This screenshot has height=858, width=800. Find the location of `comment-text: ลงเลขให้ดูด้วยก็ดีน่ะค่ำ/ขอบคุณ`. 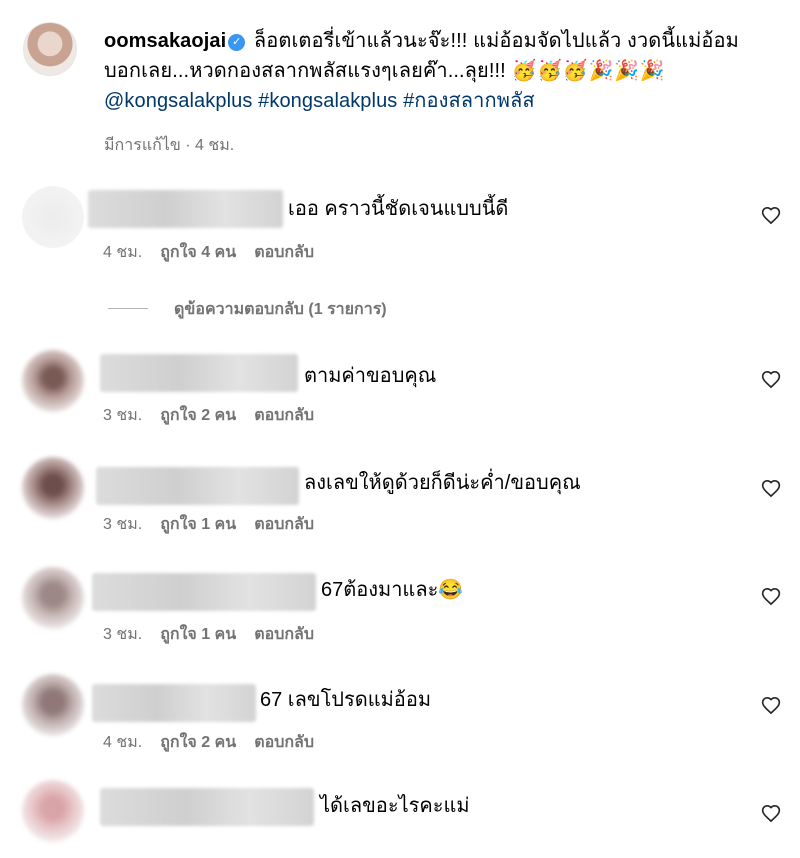

comment-text: ลงเลขให้ดูด้วยก็ดีน่ะค่ำ/ขอบคุณ is located at coordinates (442, 483).